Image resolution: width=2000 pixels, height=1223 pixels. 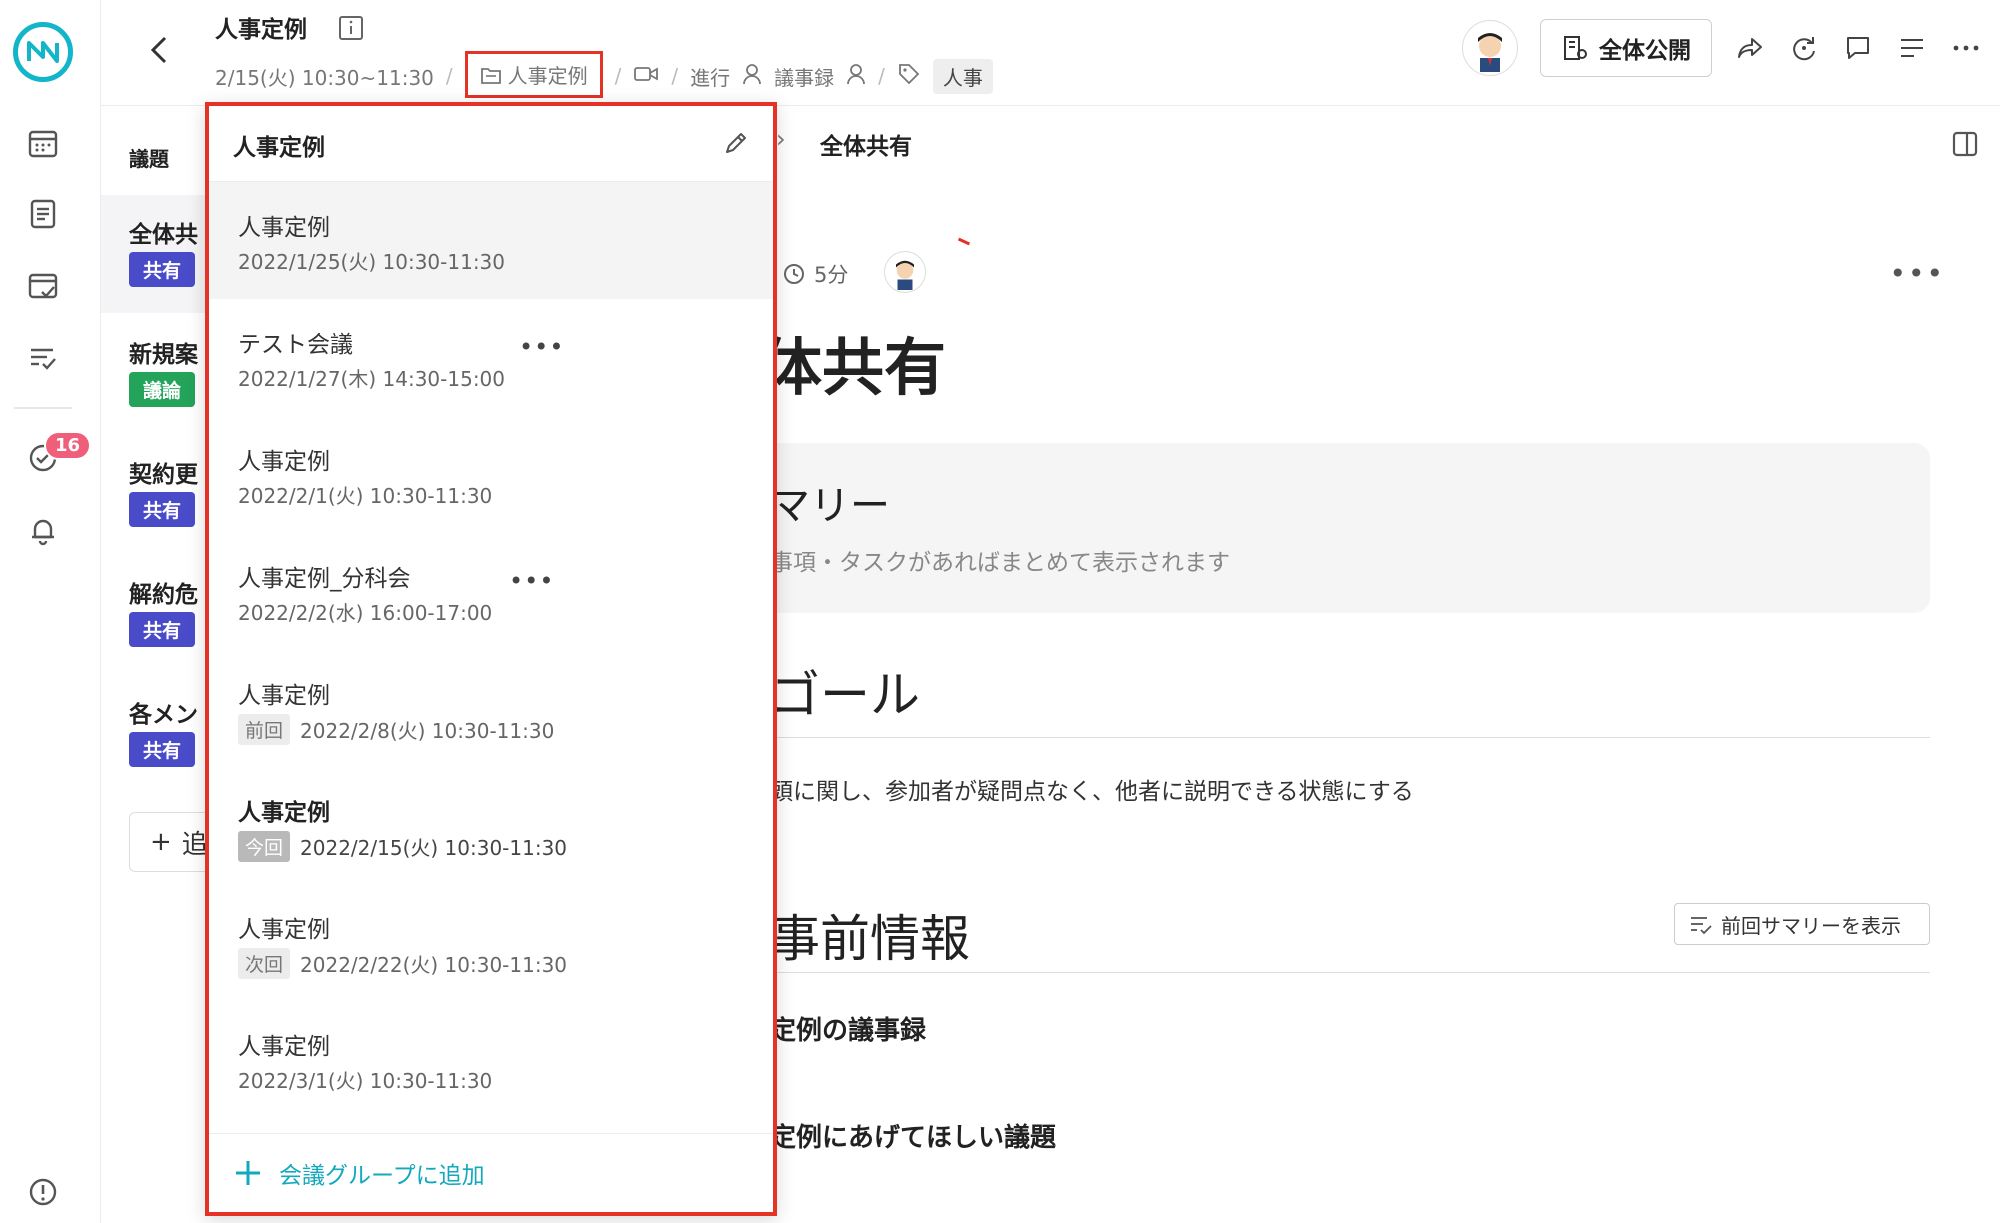 I want to click on history-icon, so click(x=1804, y=48).